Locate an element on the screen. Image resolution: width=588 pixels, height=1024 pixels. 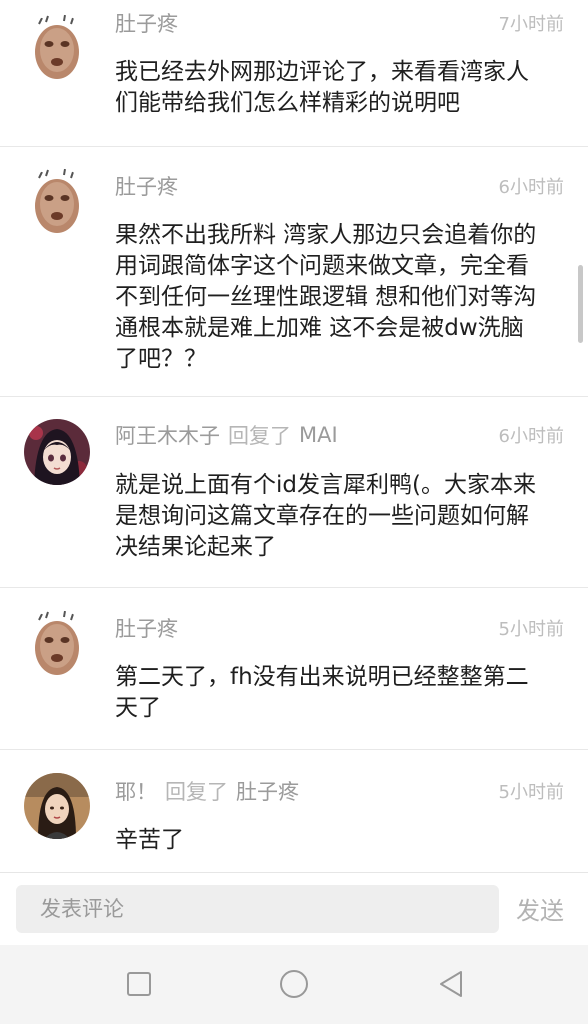
comment-meta: 阿王木木子 回复了 MAI 6小时前 is located at coordinates (339, 435).